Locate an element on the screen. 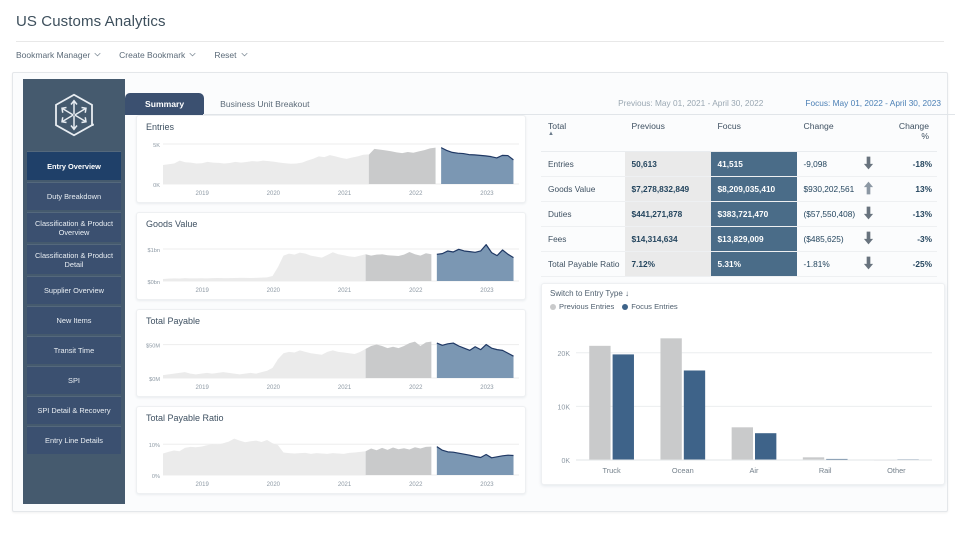 The height and width of the screenshot is (540, 960). svg-text: 20K is located at coordinates (564, 354).